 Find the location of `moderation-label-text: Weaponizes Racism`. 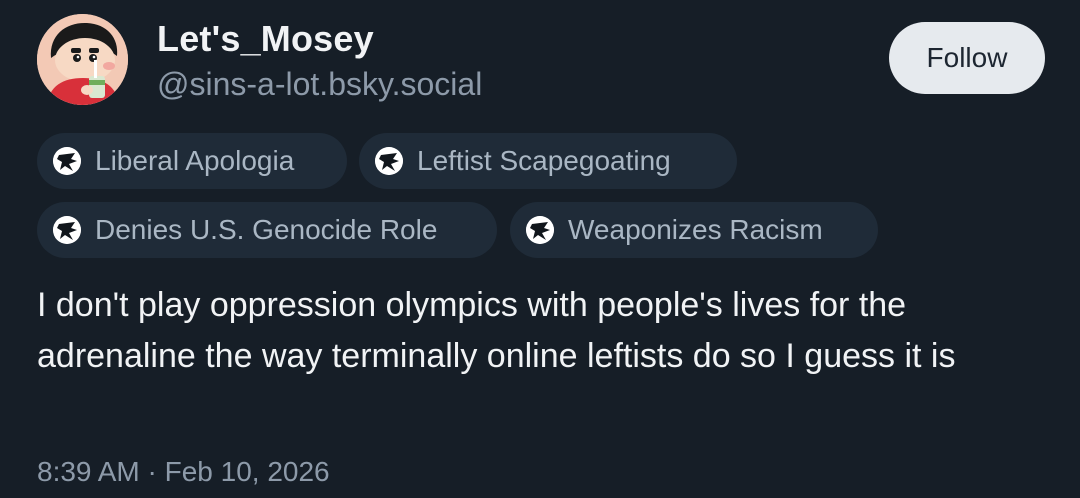

moderation-label-text: Weaponizes Racism is located at coordinates (695, 229).